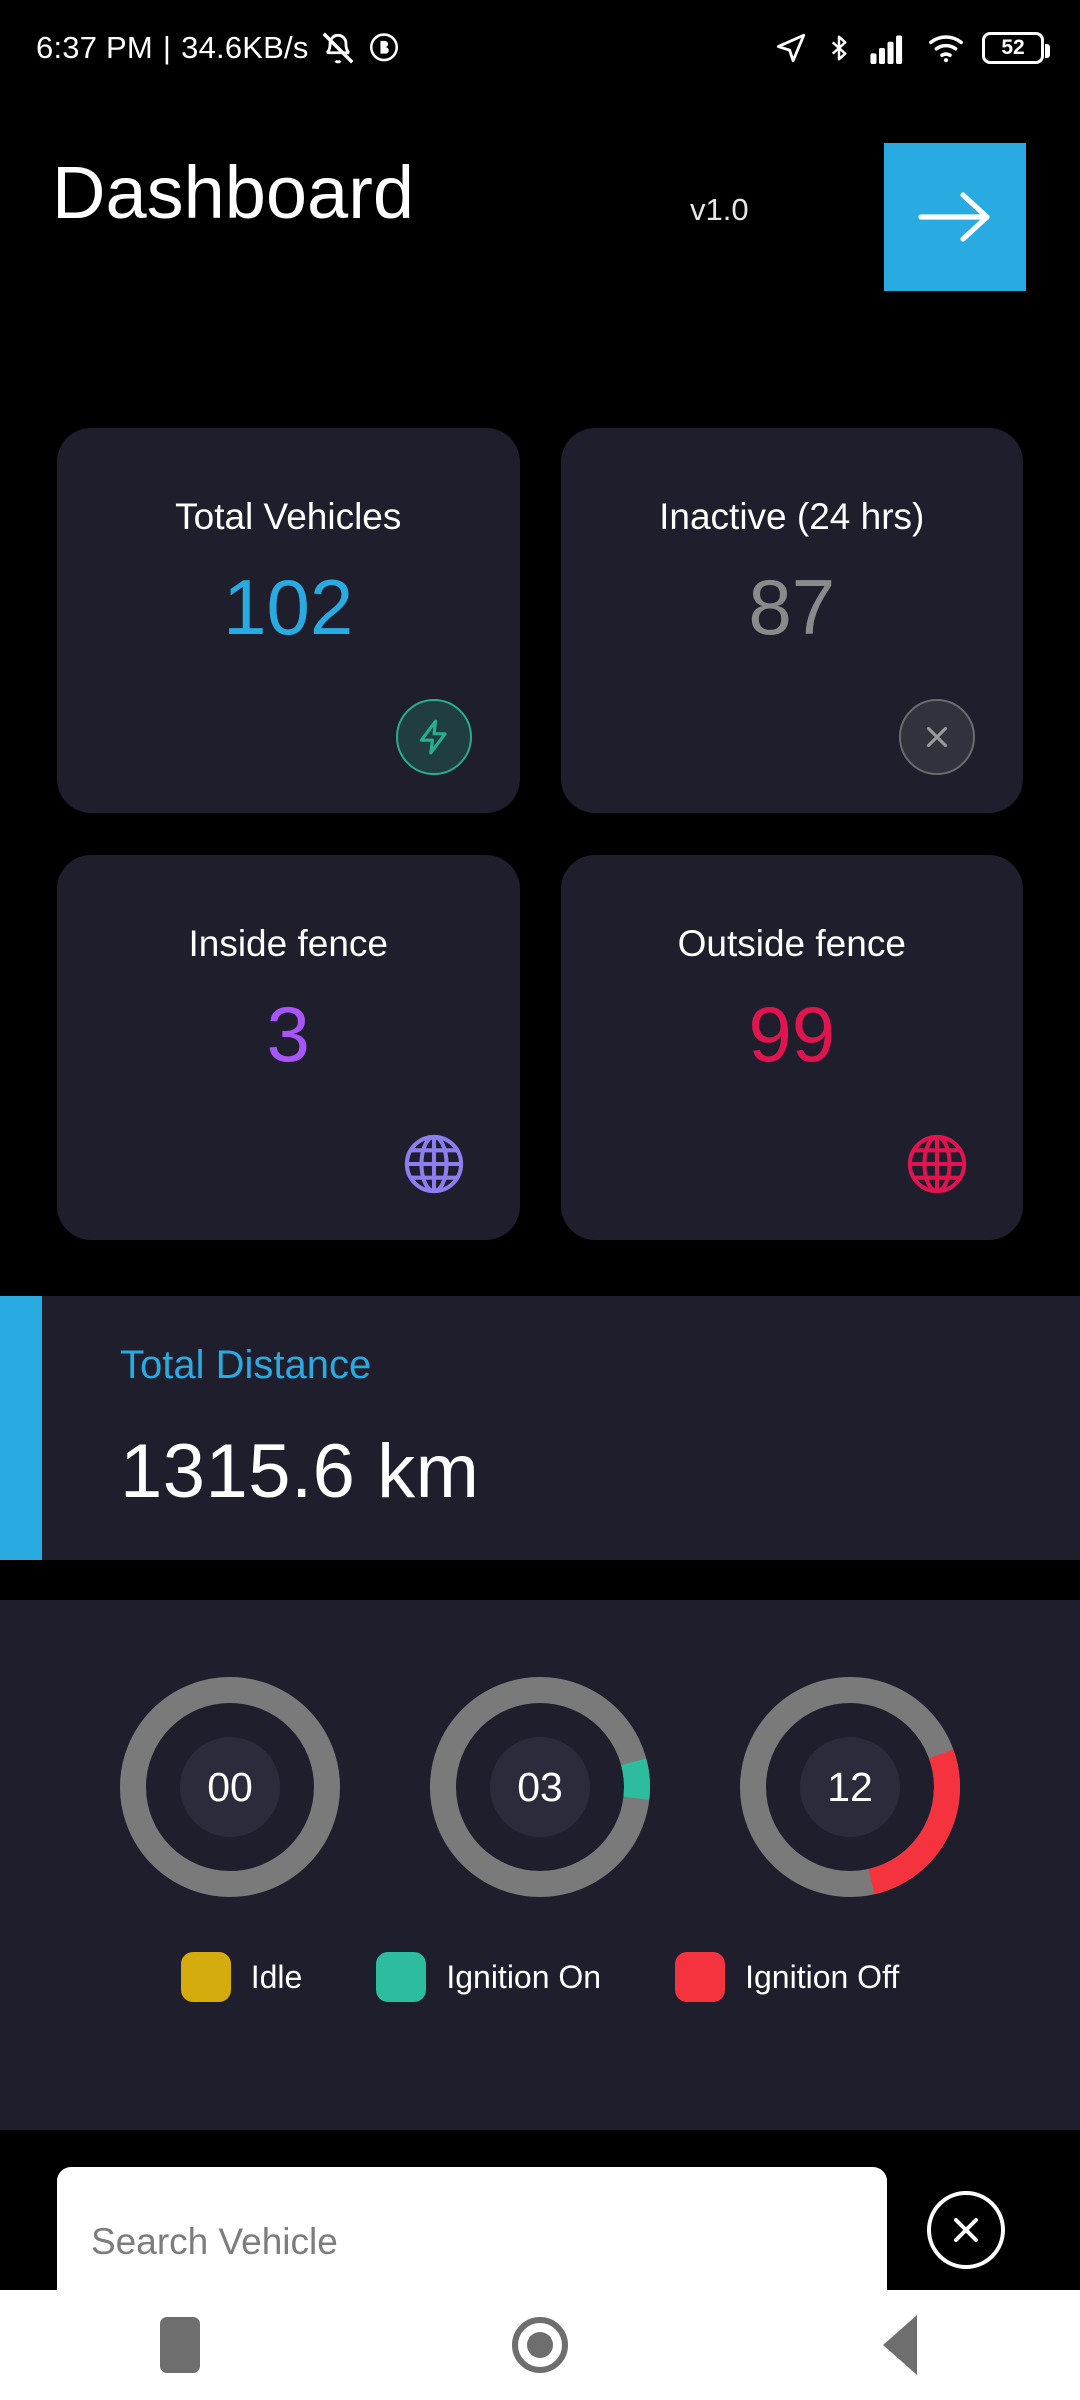 Image resolution: width=1080 pixels, height=2400 pixels. I want to click on mute-bell-icon, so click(338, 48).